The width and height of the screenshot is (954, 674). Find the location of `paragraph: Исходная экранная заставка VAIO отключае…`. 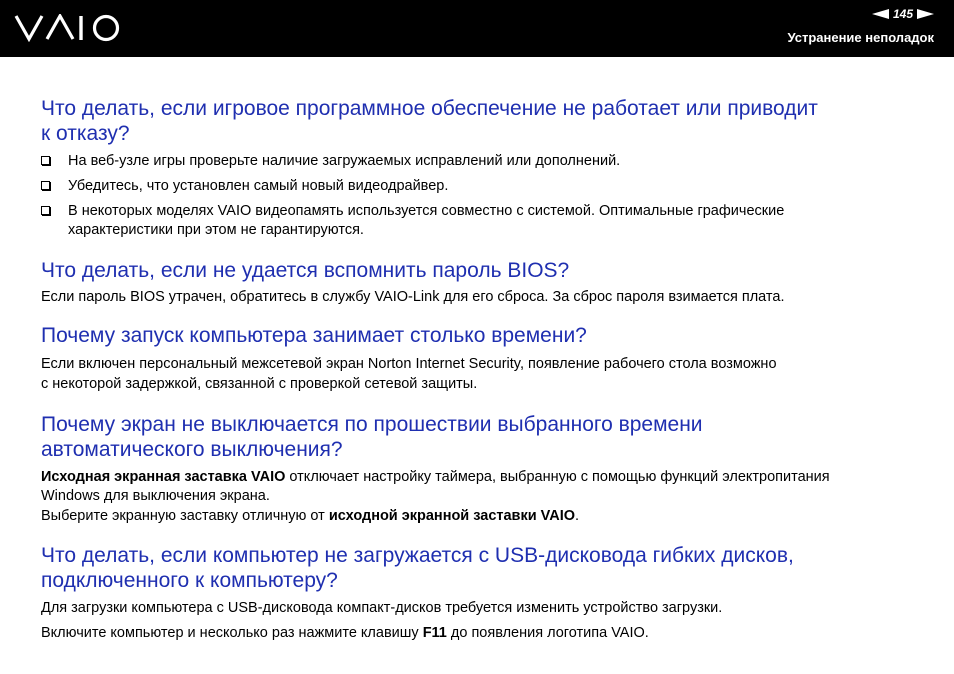

paragraph: Исходная экранная заставка VAIO отключае… is located at coordinates (435, 477).